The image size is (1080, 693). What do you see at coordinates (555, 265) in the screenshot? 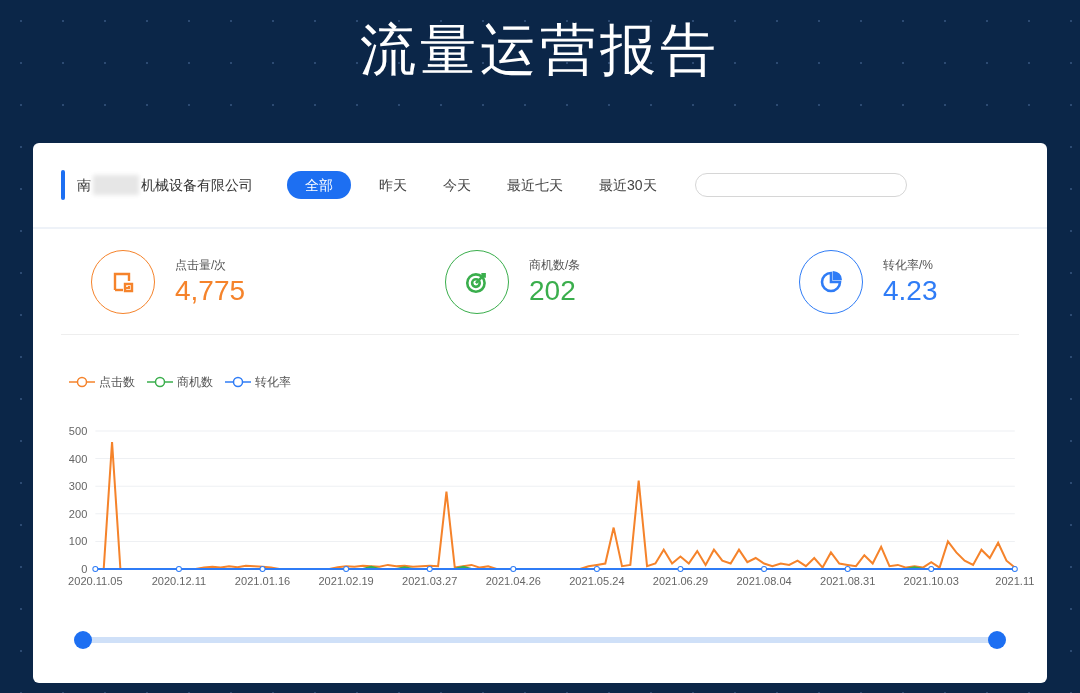
I see `metric-label: 商机数/条` at bounding box center [555, 265].